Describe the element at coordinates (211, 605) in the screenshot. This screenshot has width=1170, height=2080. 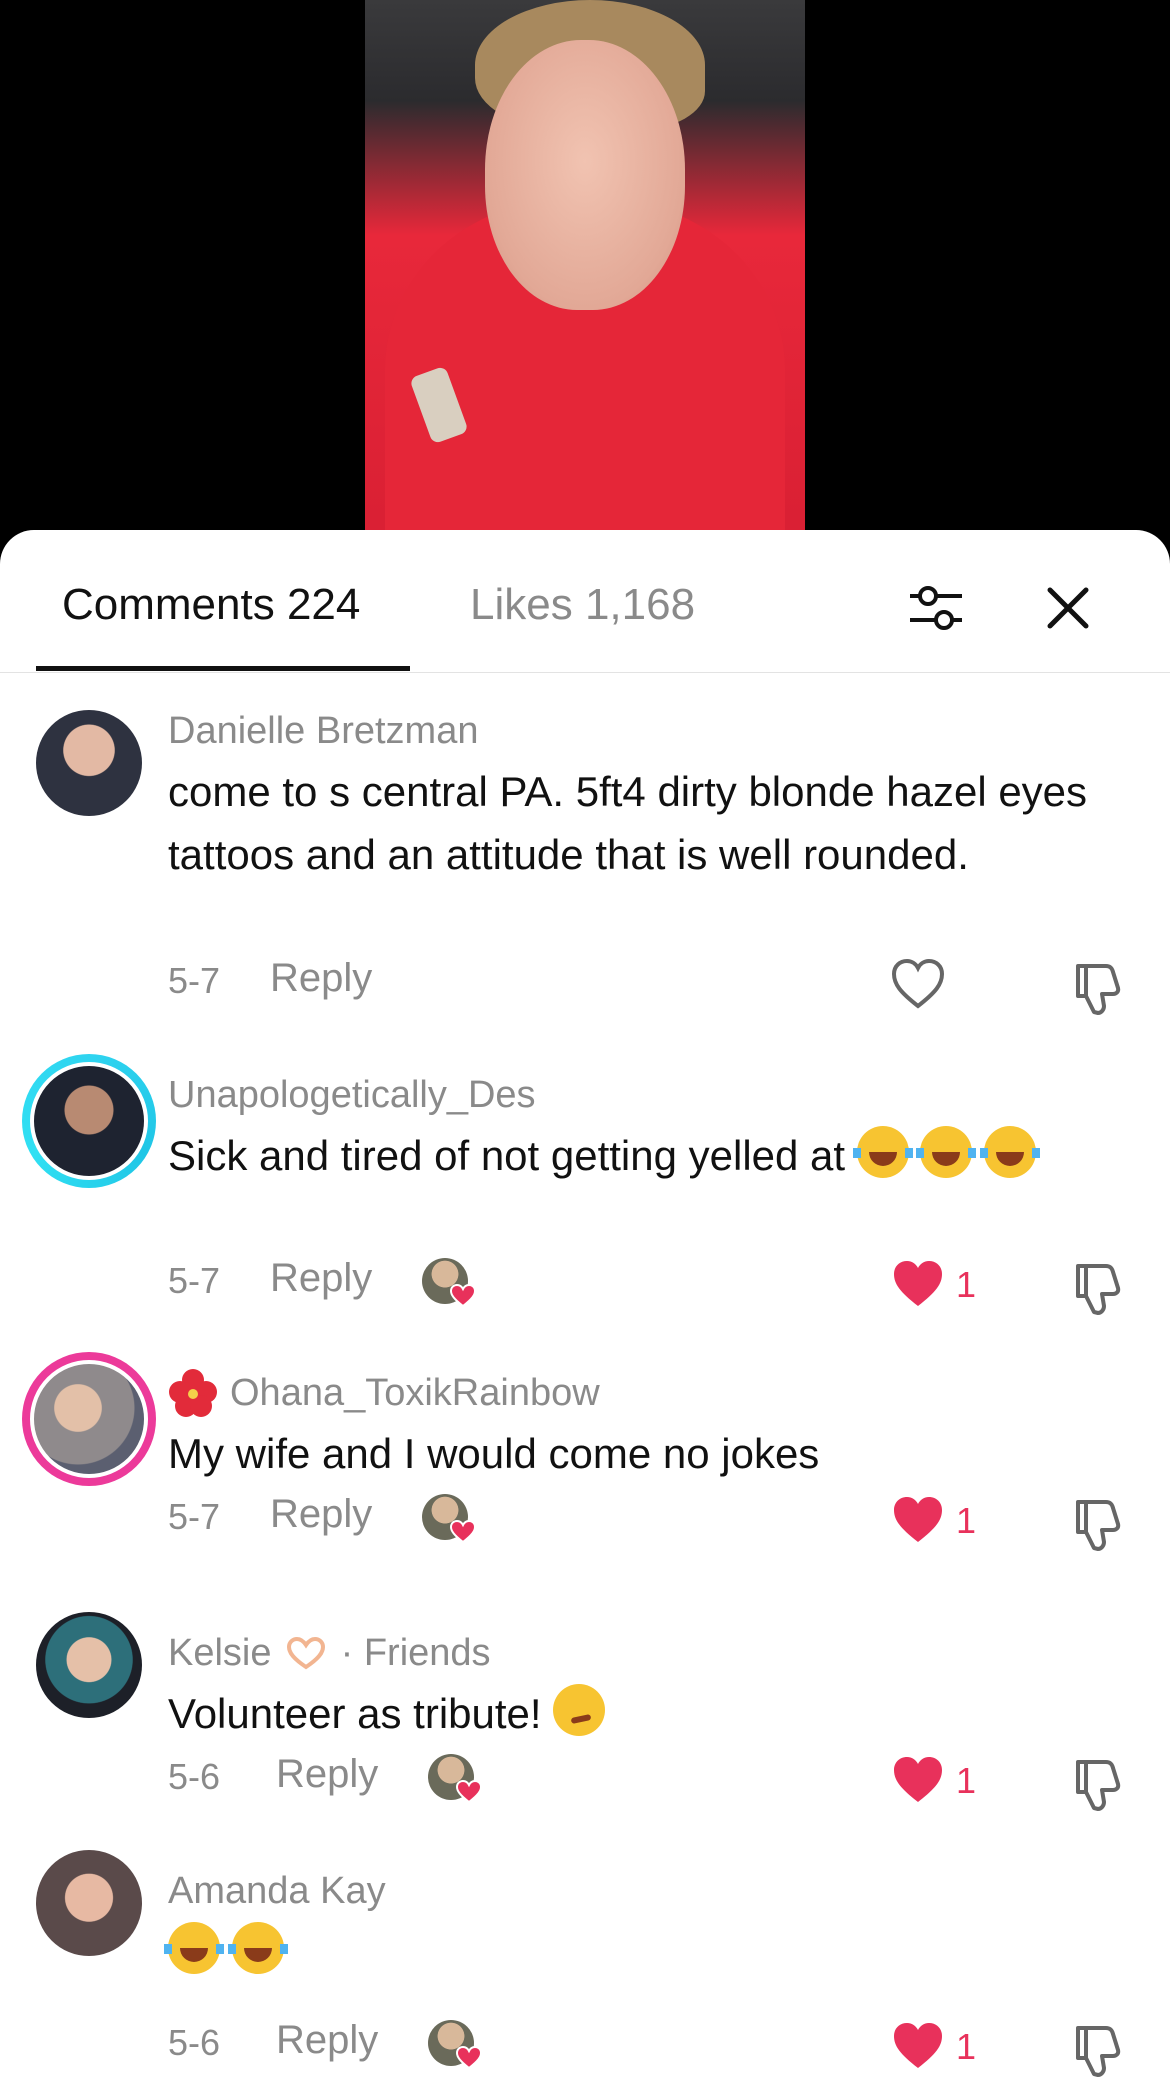
I see `tab-comments: Comments 224` at that location.